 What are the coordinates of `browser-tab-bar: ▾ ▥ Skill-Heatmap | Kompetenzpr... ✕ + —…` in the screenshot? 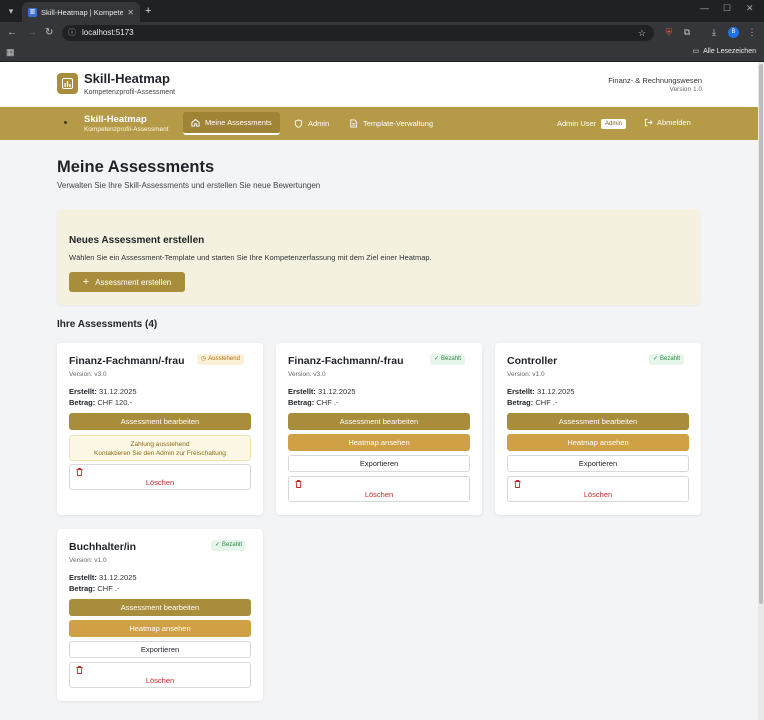 It's located at (382, 11).